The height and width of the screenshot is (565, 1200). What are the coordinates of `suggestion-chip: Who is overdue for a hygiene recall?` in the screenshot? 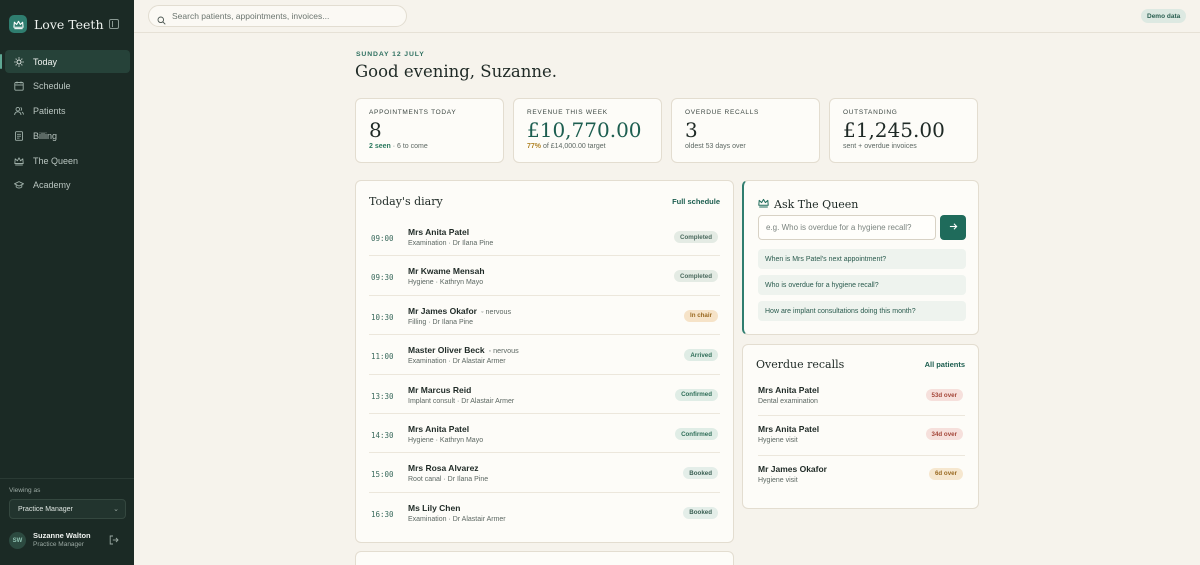 It's located at (862, 285).